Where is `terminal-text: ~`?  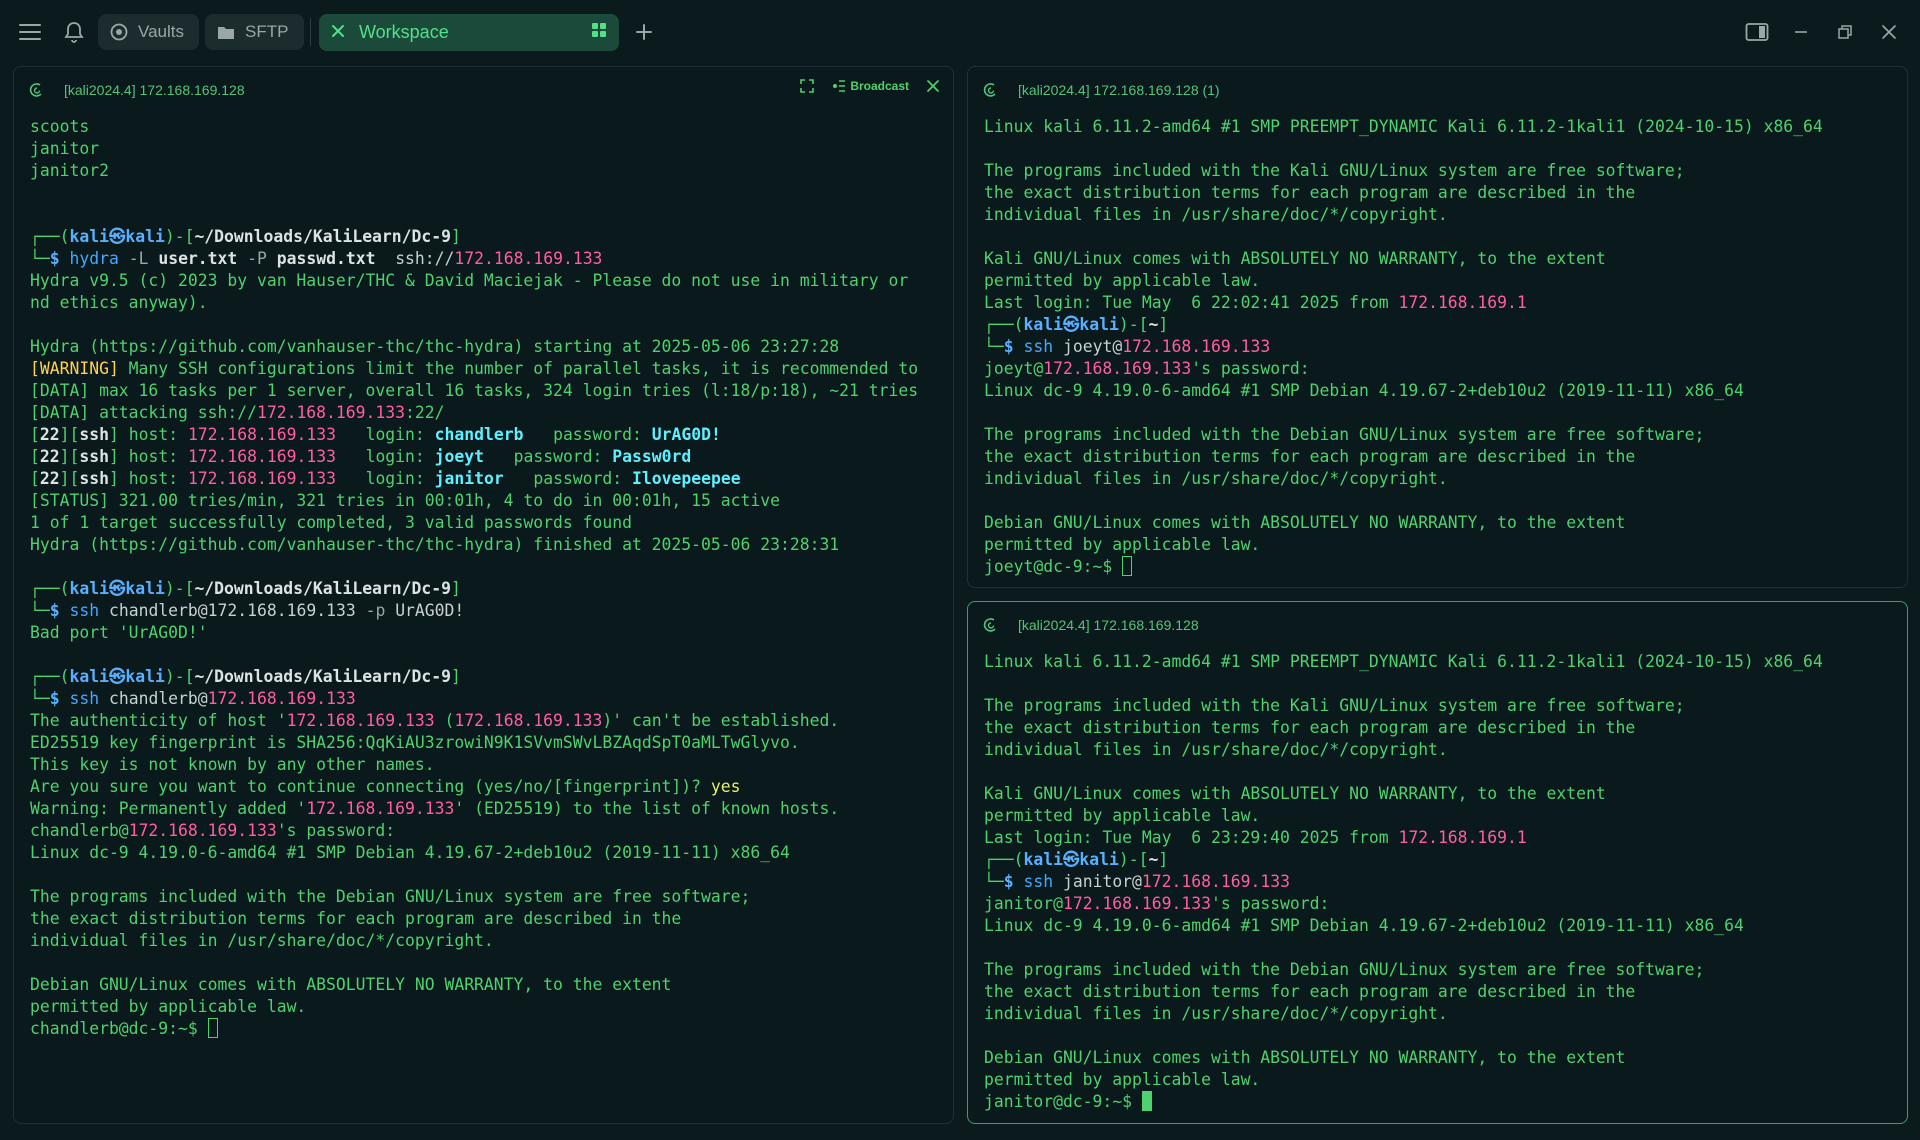
terminal-text: ~ is located at coordinates (1153, 324).